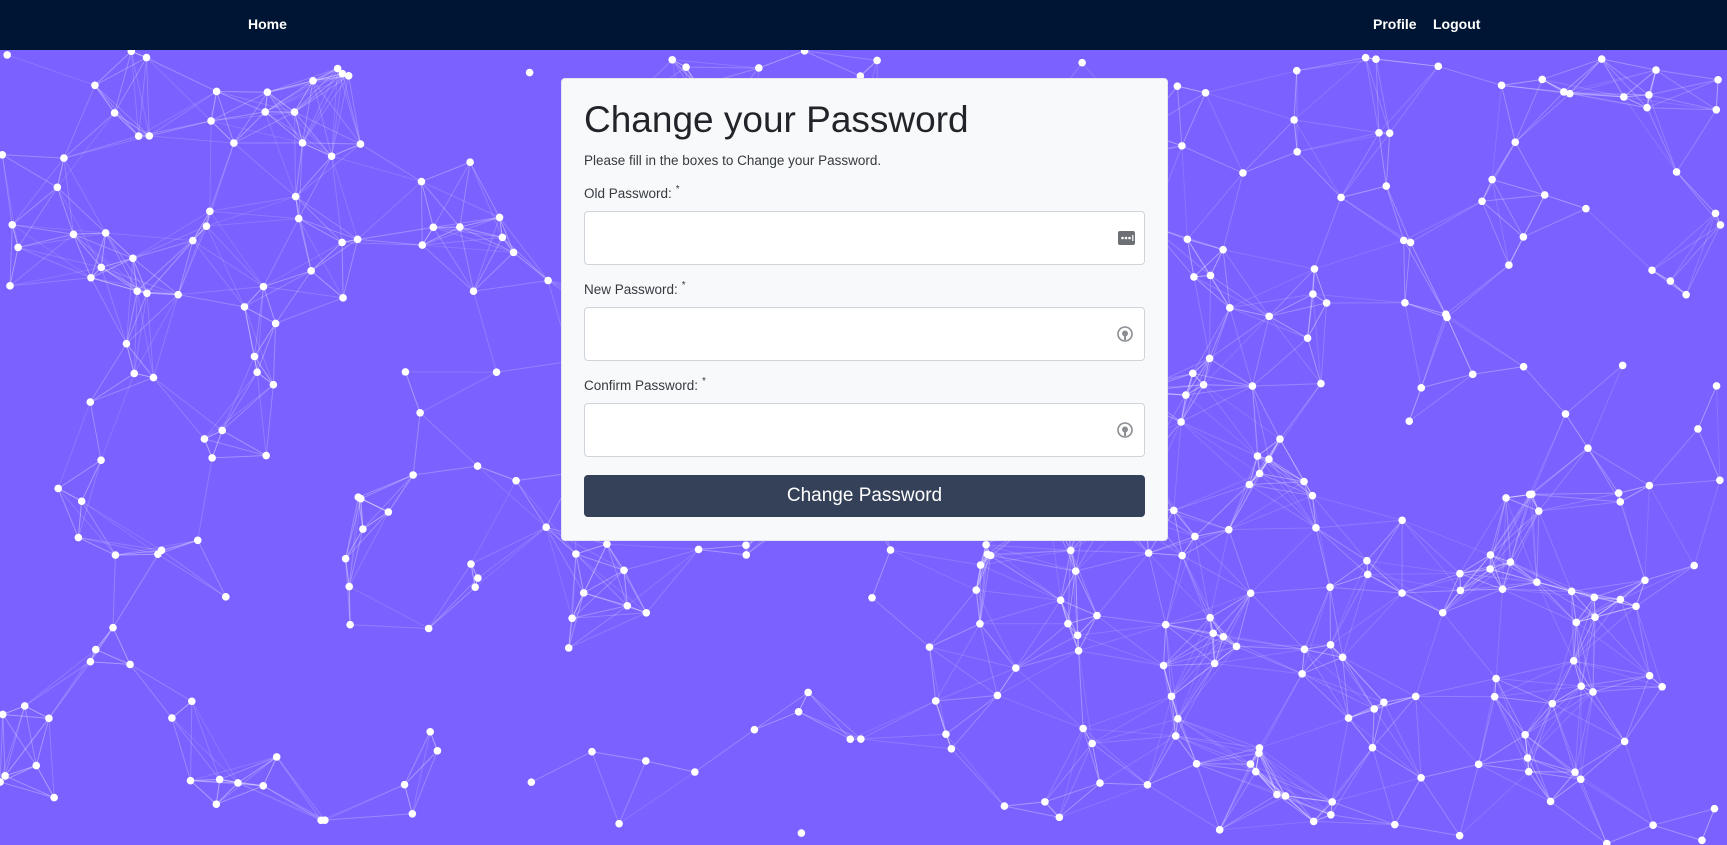 This screenshot has width=1727, height=845. Describe the element at coordinates (864, 430) in the screenshot. I see `confirm-password-input` at that location.